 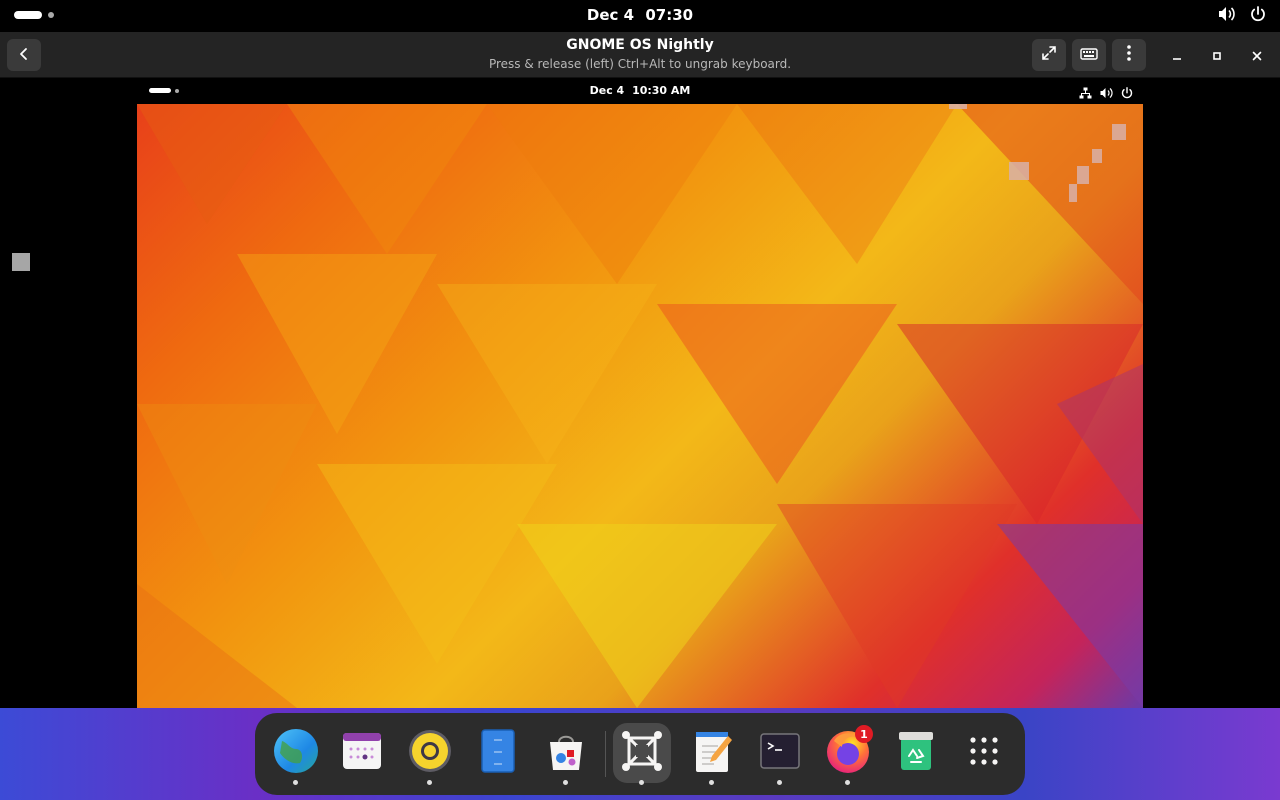 What do you see at coordinates (661, 90) in the screenshot?
I see `vm-clock-time: 10:30 AM` at bounding box center [661, 90].